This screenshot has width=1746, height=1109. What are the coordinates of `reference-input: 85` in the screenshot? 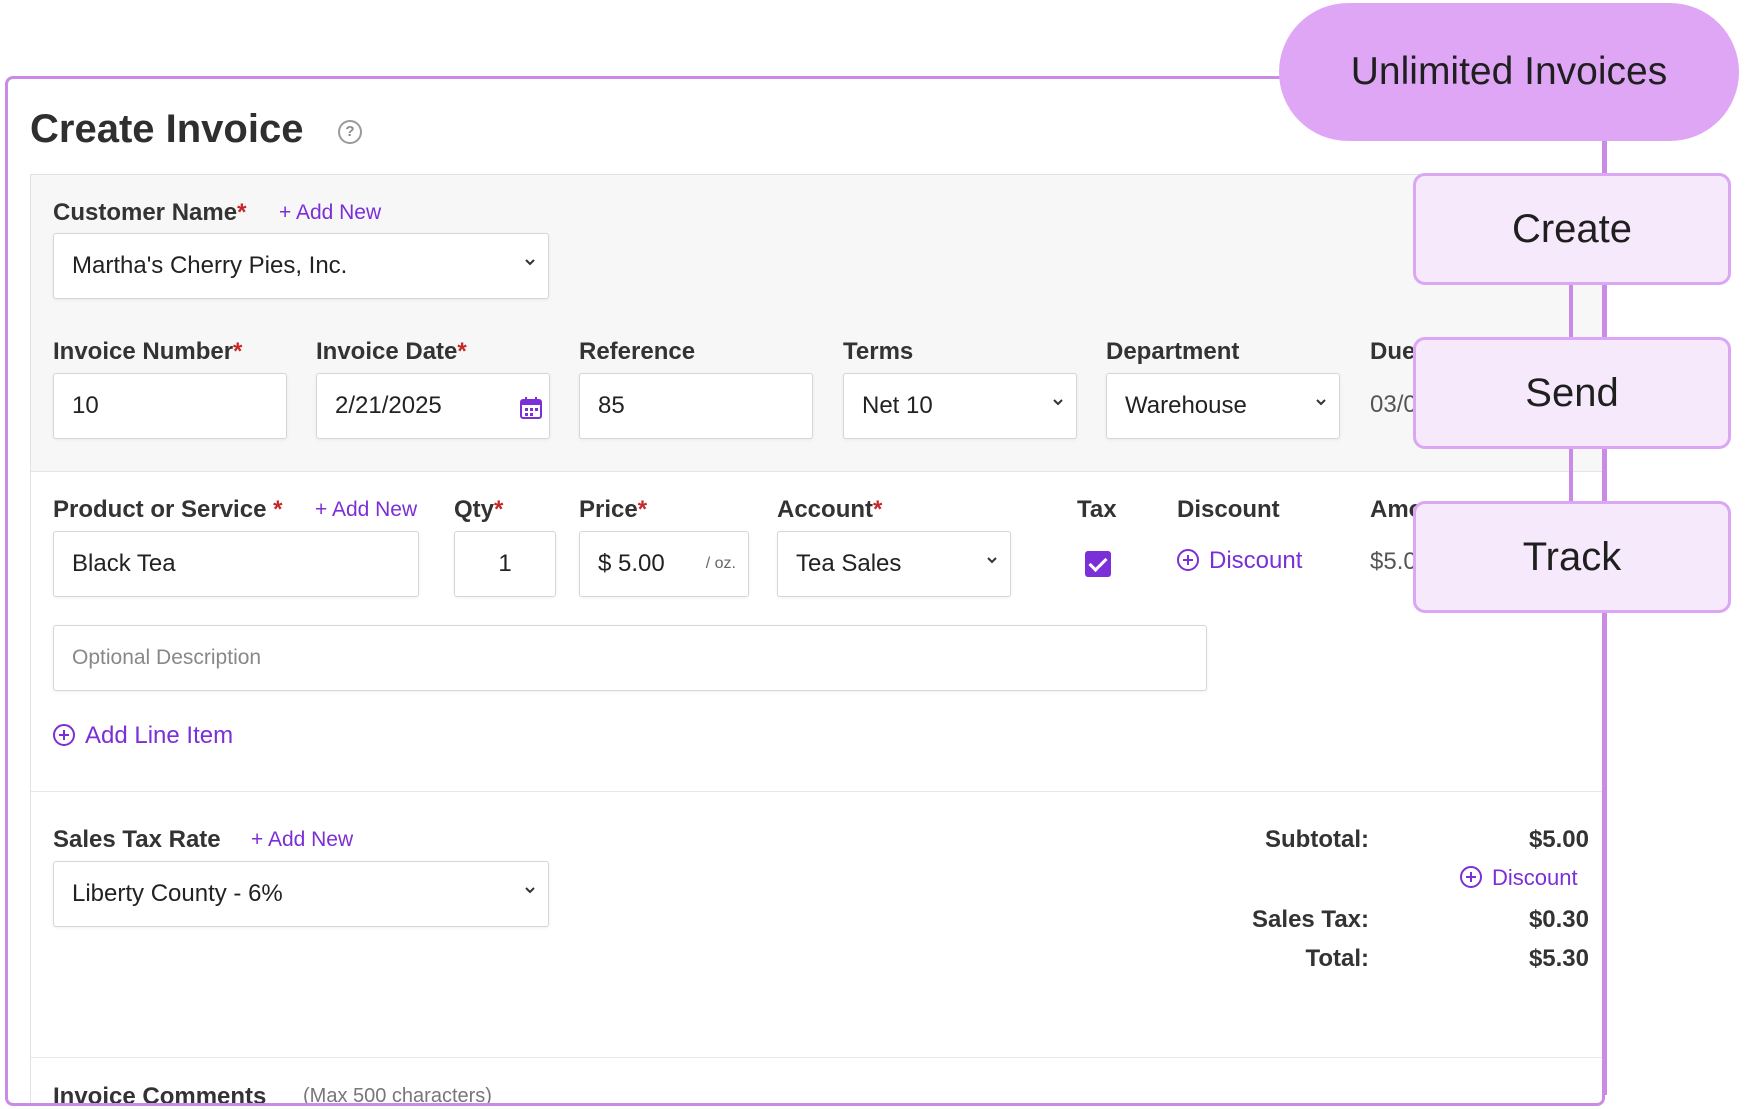 It's located at (696, 406).